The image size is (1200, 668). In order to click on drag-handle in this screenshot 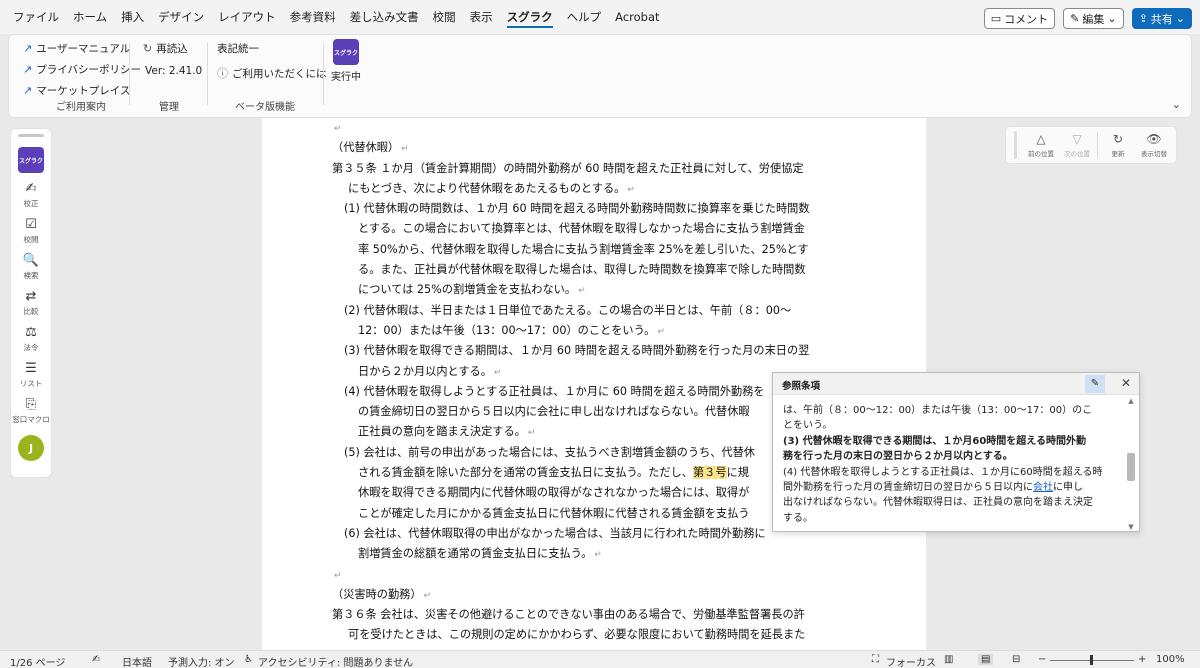, I will do `click(31, 135)`.